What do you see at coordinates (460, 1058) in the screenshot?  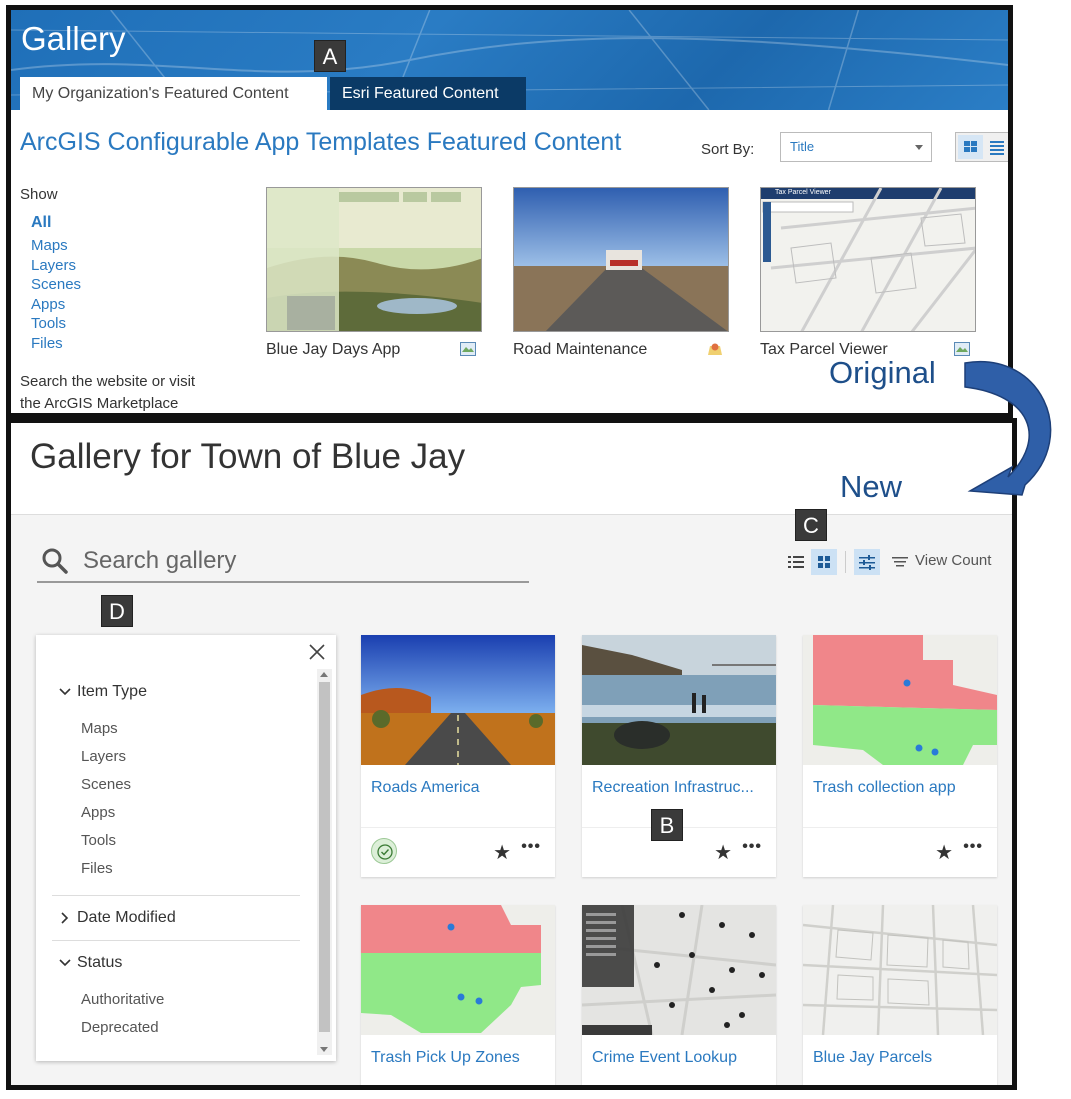 I see `card-title: Trash Pick Up Zones` at bounding box center [460, 1058].